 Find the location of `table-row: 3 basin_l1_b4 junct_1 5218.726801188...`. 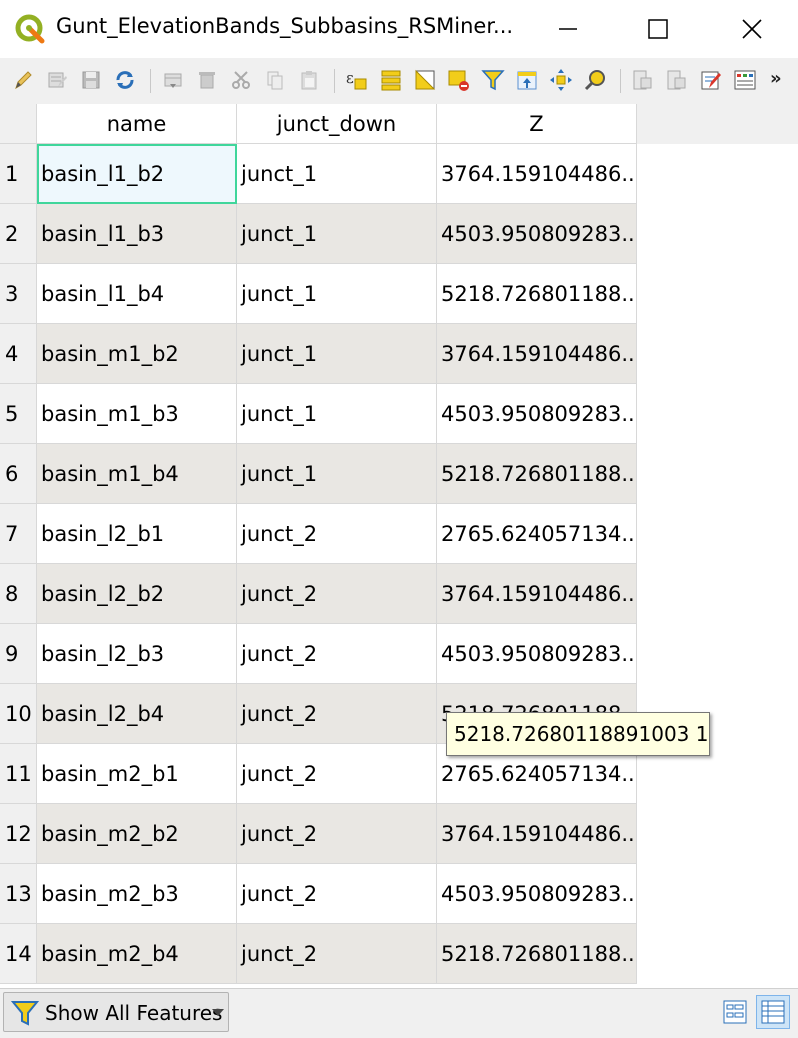

table-row: 3 basin_l1_b4 junct_1 5218.726801188... is located at coordinates (318, 294).